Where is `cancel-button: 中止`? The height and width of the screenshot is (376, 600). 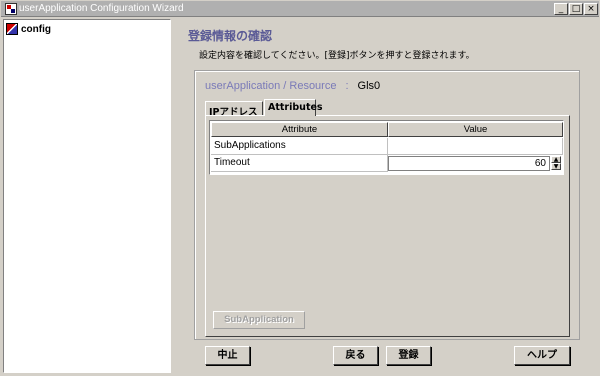 cancel-button: 中止 is located at coordinates (227, 355).